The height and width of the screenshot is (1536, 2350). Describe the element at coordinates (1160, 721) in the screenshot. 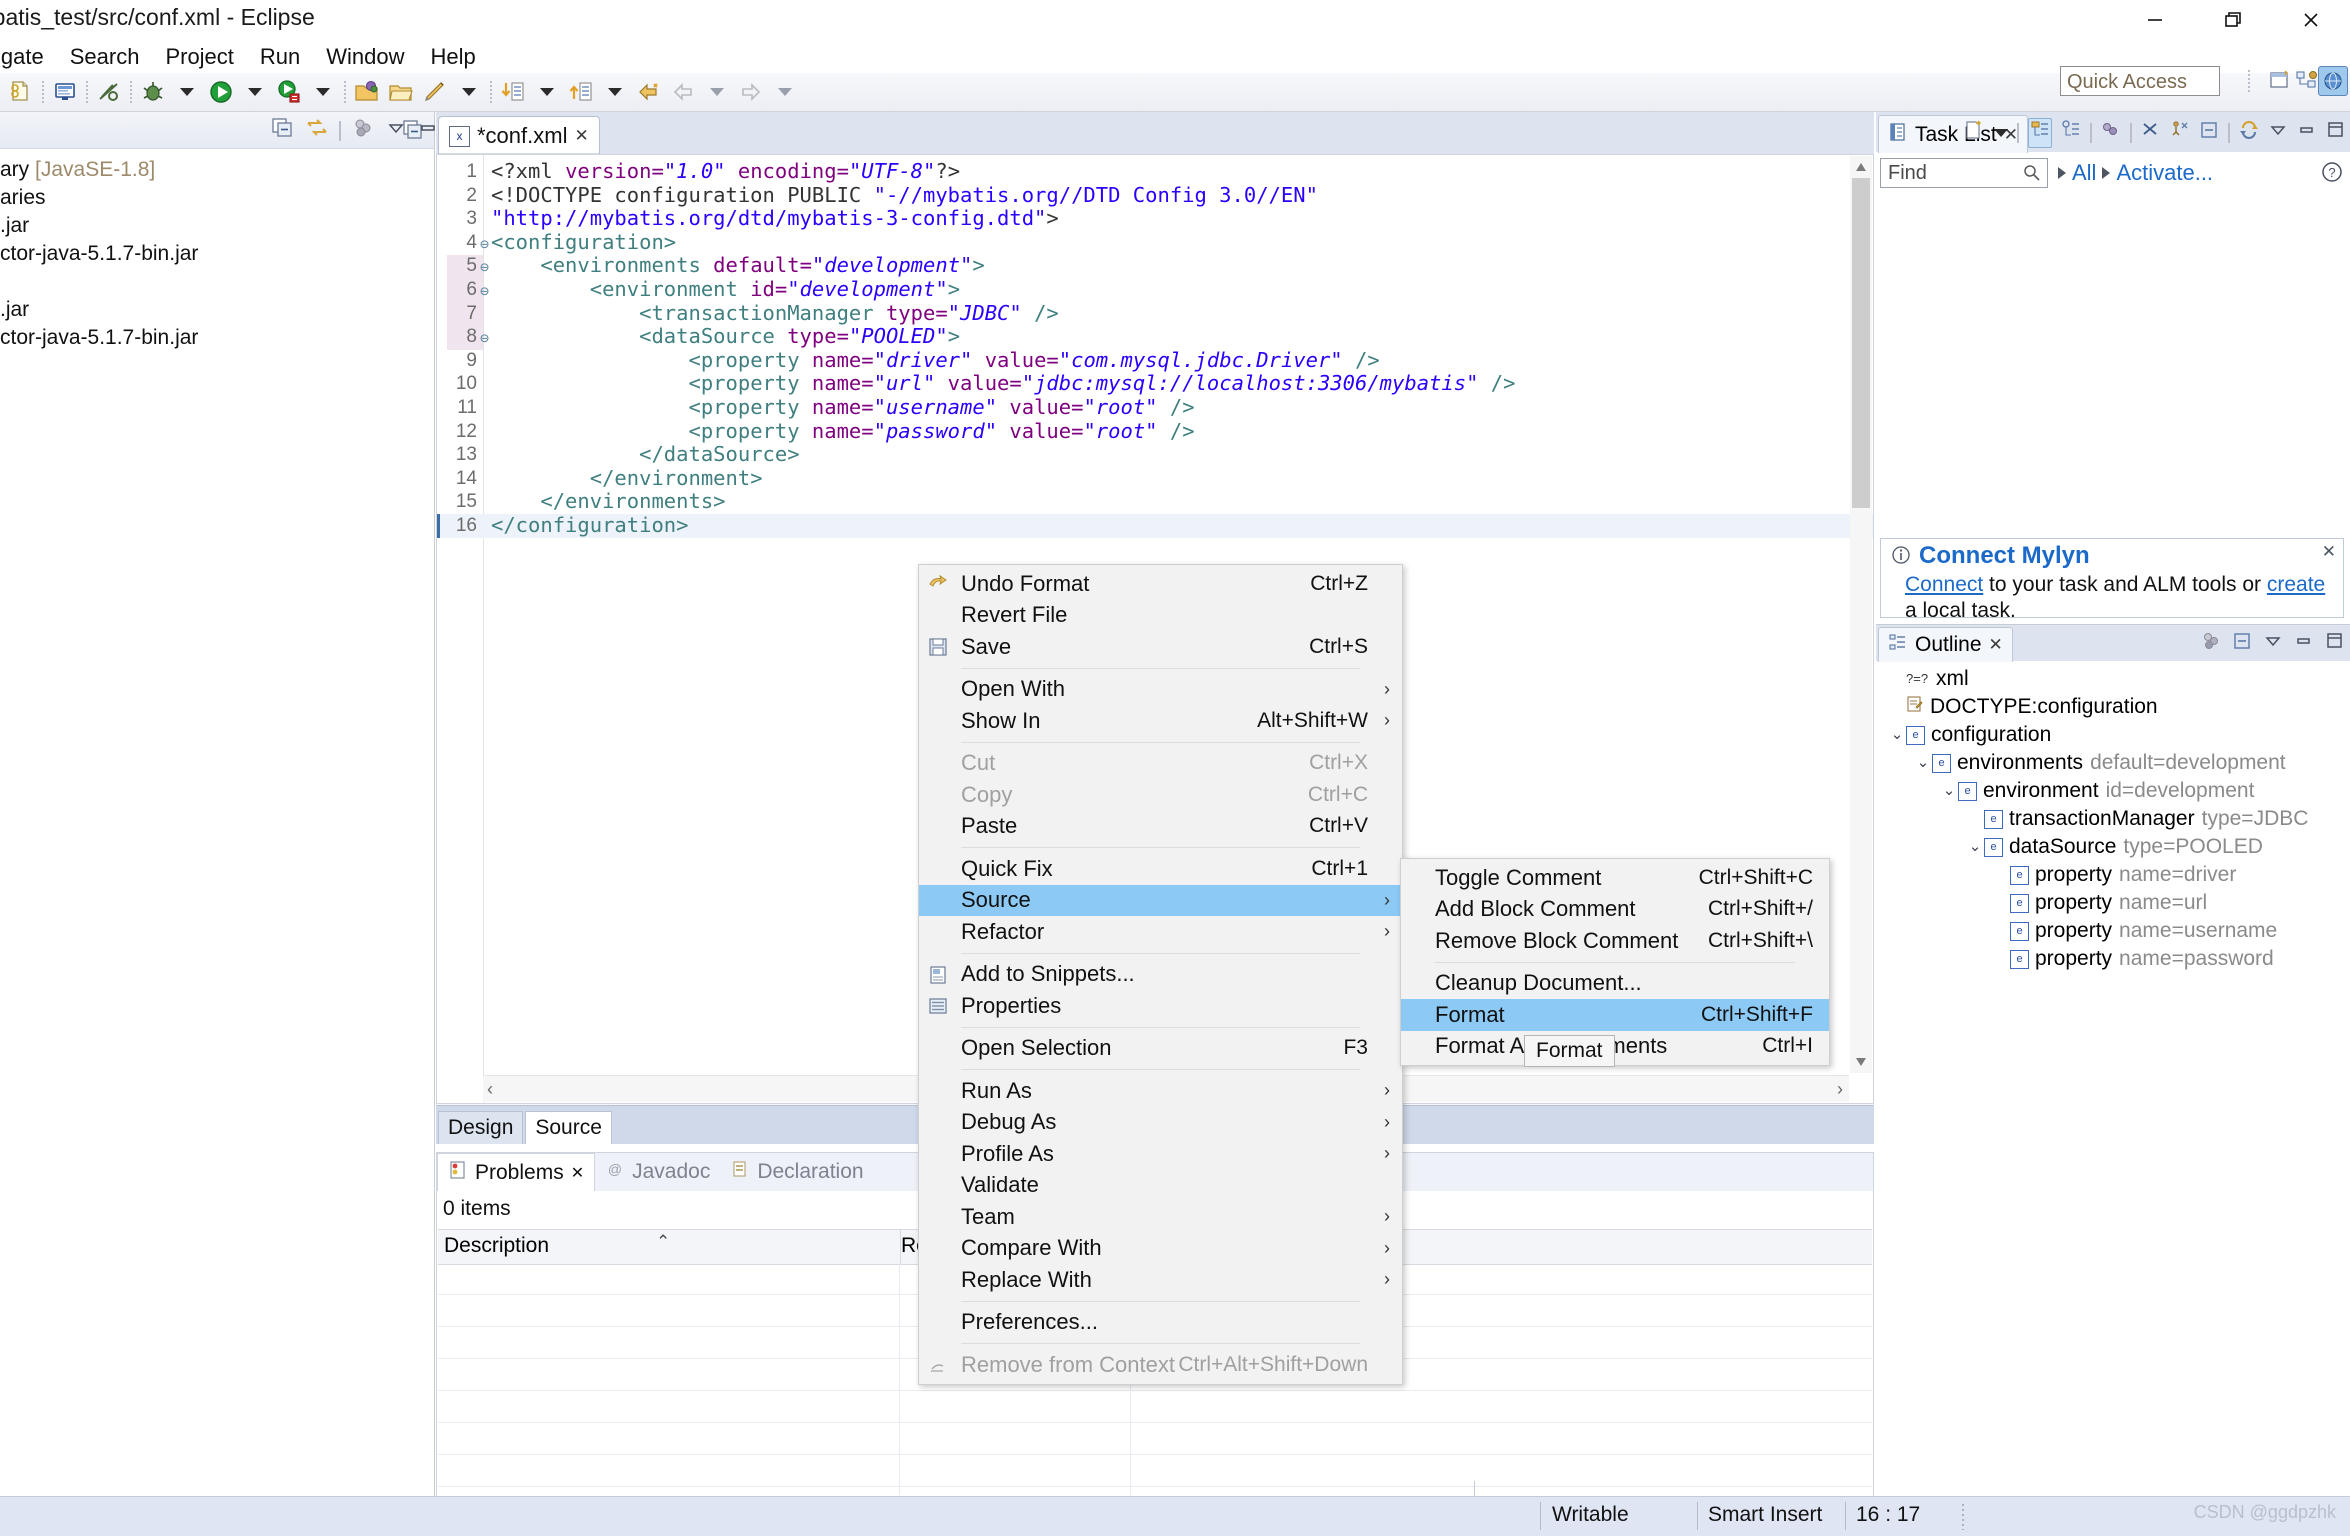

I see `menu-item-show-in: Show In Alt+Shift+W ›` at that location.